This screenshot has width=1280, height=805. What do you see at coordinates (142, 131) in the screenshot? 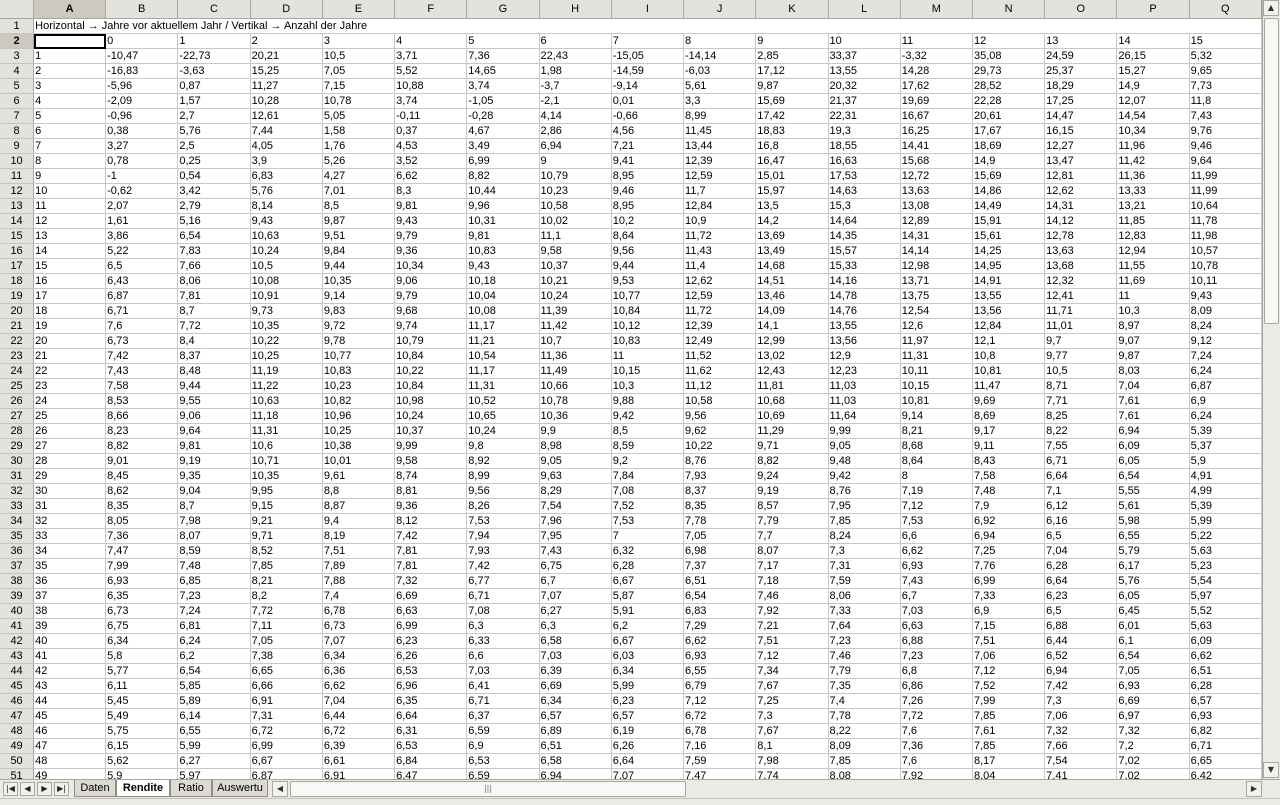
I see `cell: 0,38` at bounding box center [142, 131].